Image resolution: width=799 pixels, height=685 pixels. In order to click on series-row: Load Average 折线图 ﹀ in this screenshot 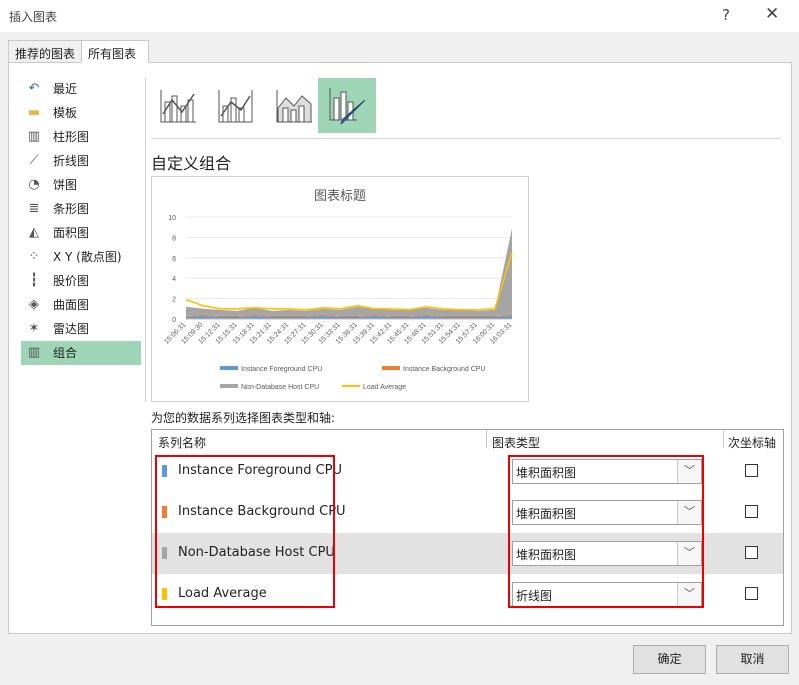, I will do `click(467, 594)`.